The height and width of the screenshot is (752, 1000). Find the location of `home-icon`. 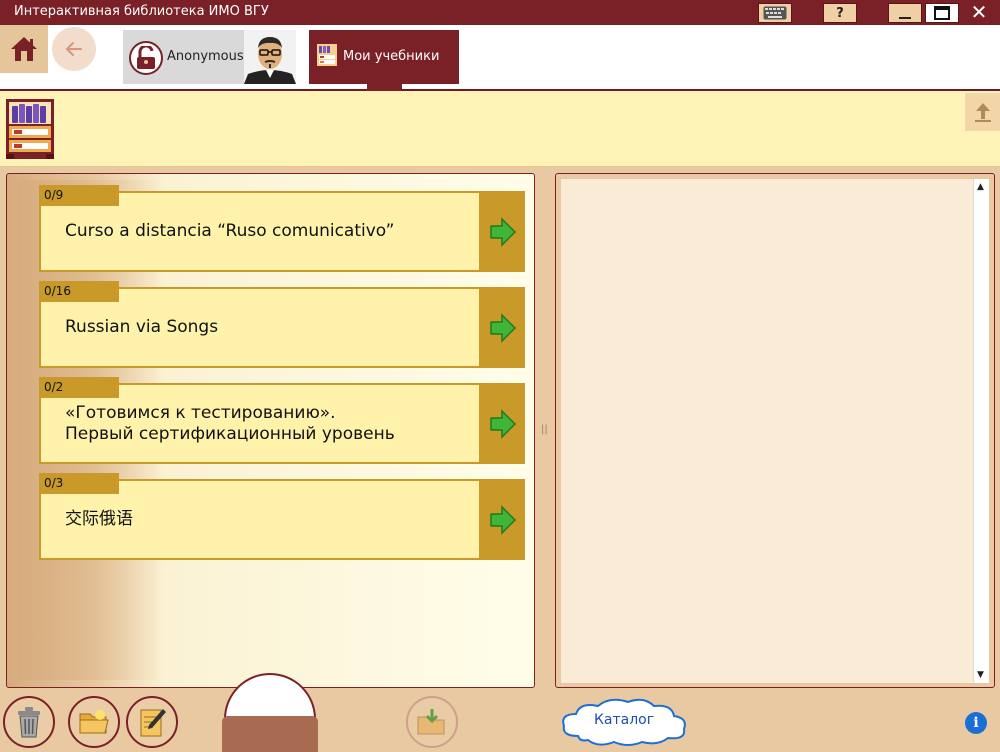

home-icon is located at coordinates (24, 49).